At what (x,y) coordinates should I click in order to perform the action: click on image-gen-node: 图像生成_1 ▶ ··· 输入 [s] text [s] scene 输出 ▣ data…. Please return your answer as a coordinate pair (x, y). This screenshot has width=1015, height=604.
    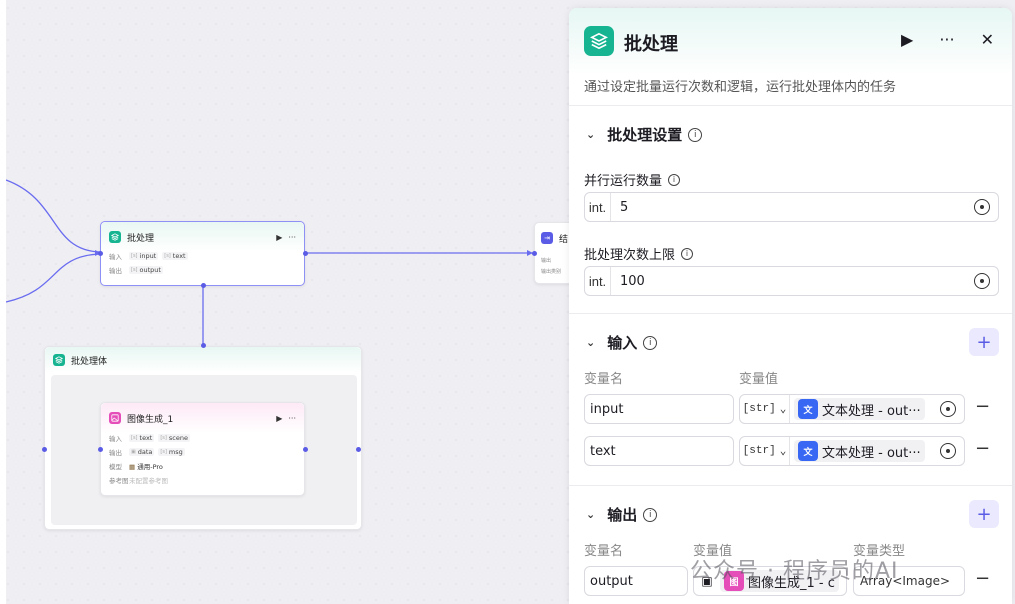
    Looking at the image, I should click on (202, 449).